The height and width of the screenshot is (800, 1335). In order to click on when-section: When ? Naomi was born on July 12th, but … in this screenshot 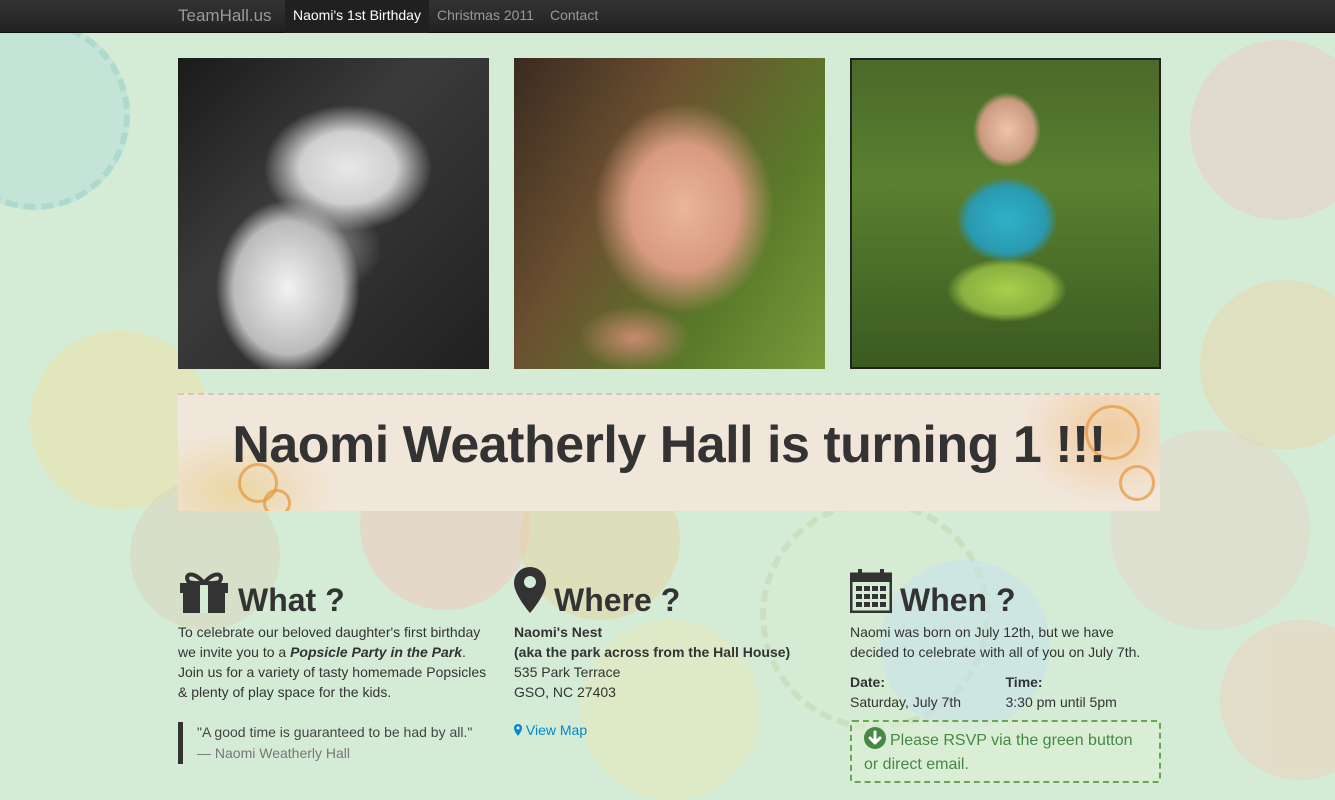, I will do `click(1005, 676)`.